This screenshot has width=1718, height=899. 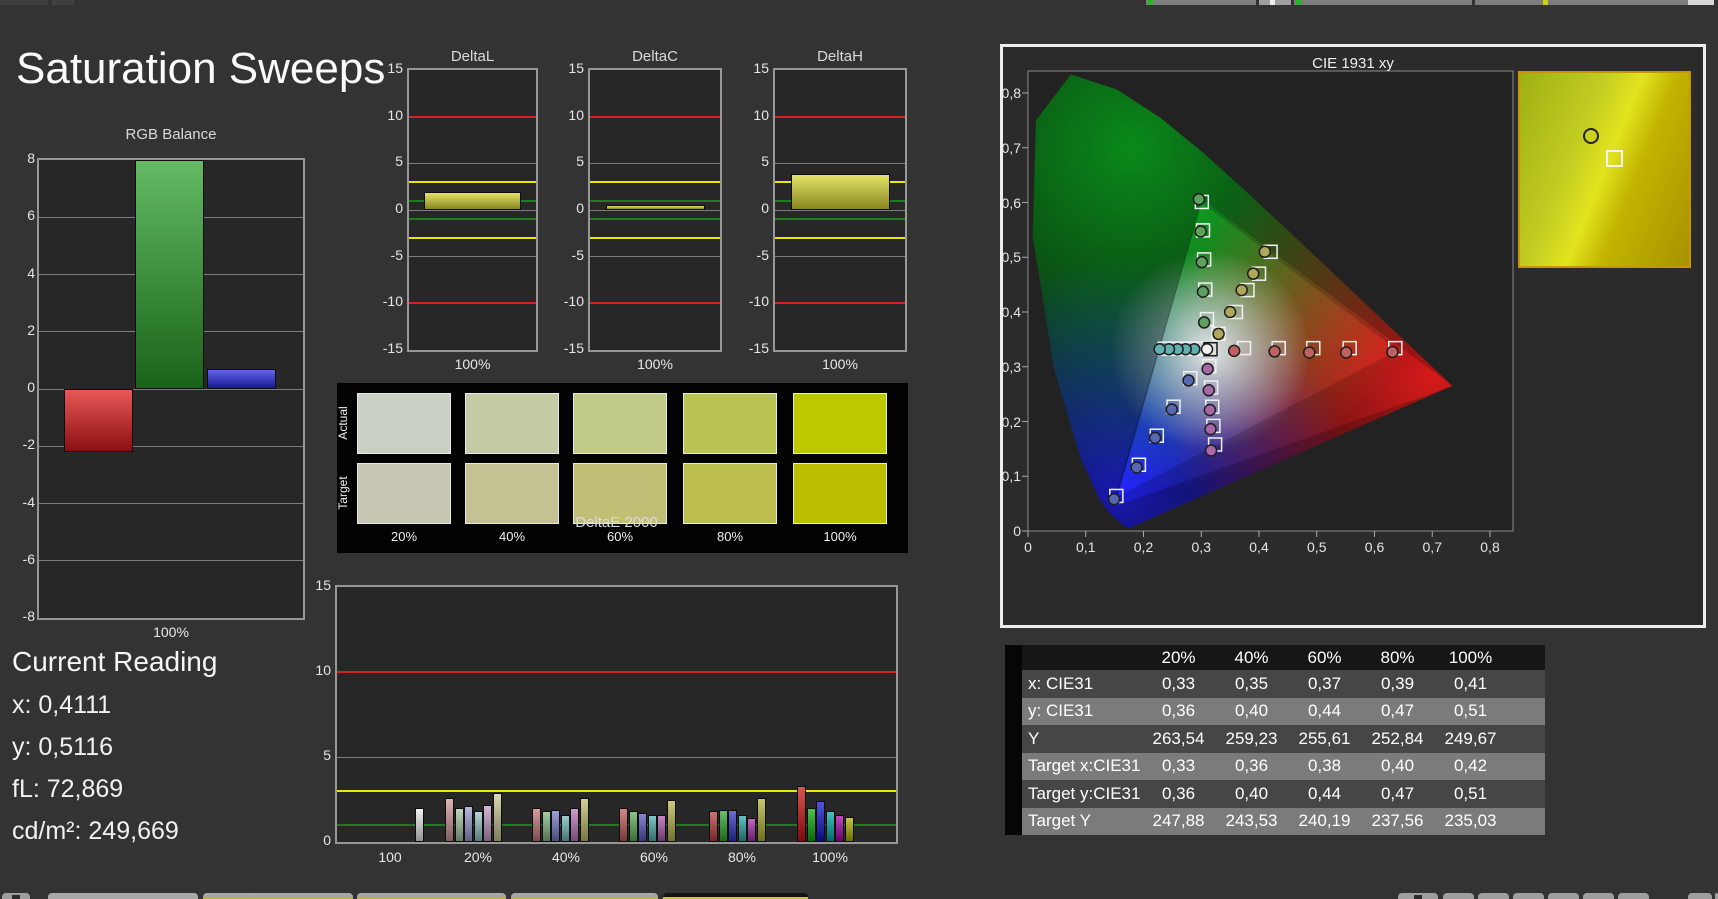 I want to click on cie-xtick-label: 0,8, so click(x=1490, y=547).